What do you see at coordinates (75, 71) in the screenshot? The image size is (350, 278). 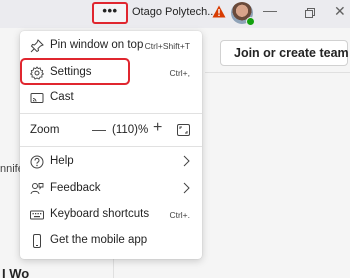 I see `settings-highlight-box` at bounding box center [75, 71].